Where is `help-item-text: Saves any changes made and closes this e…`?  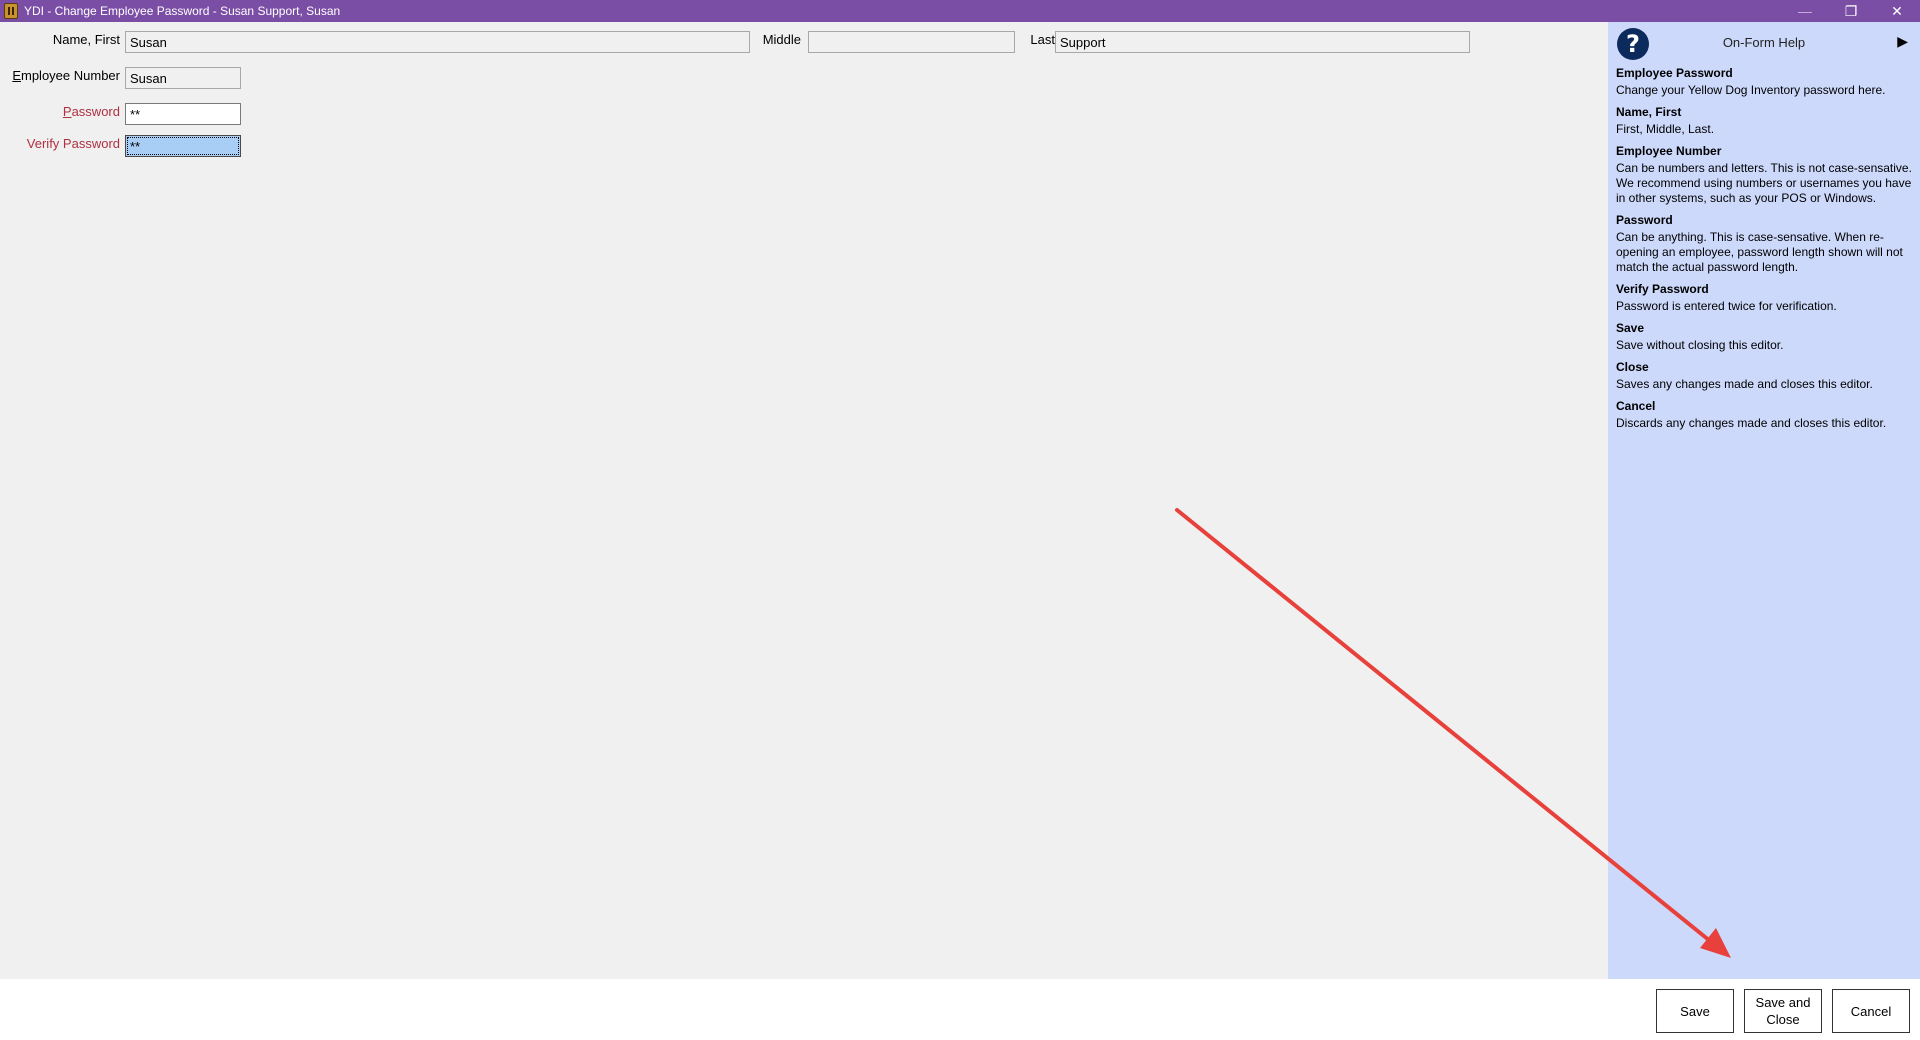 help-item-text: Saves any changes made and closes this e… is located at coordinates (1744, 384).